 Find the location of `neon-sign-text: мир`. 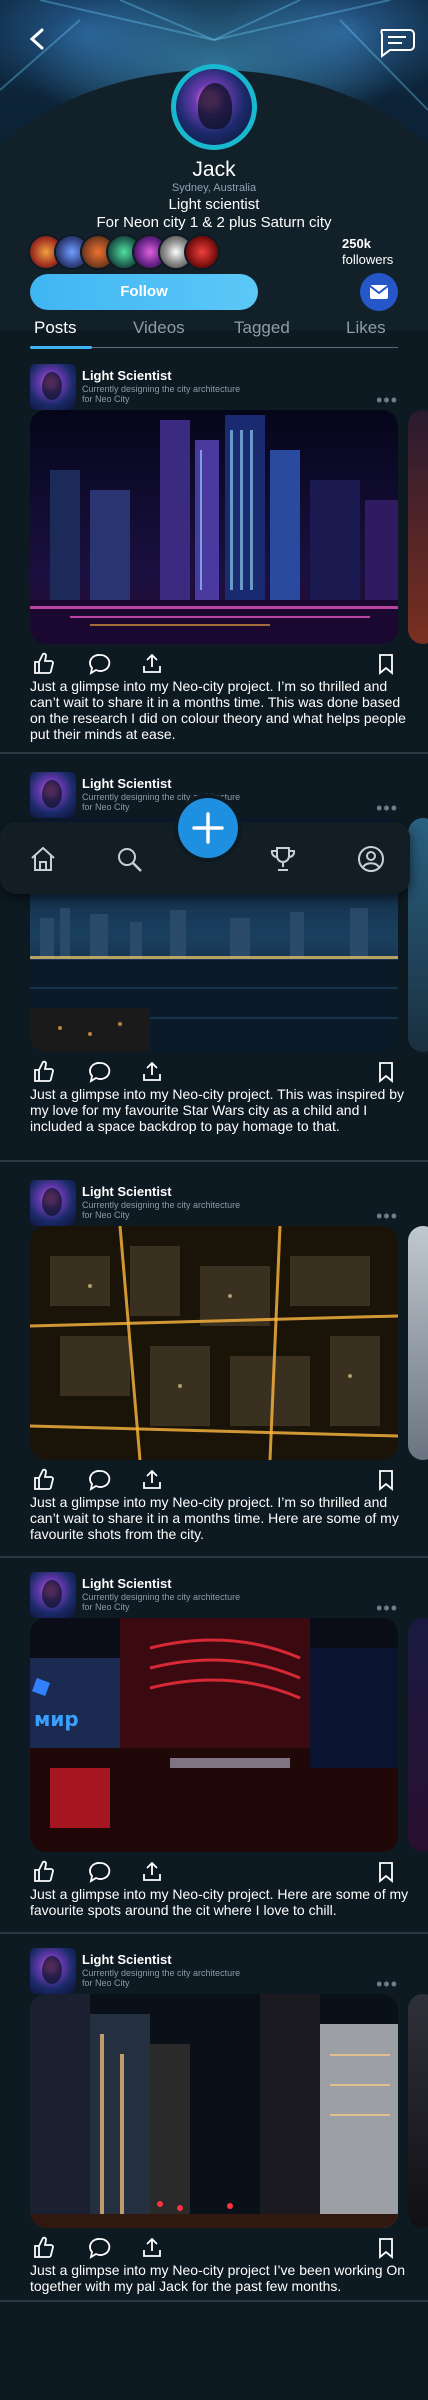

neon-sign-text: мир is located at coordinates (56, 1719).